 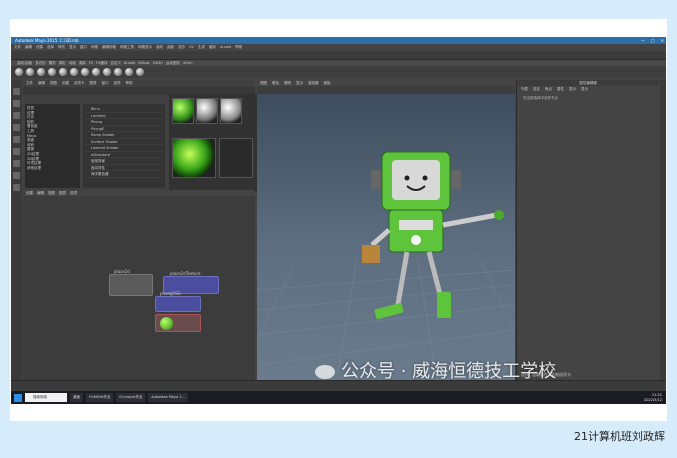 What do you see at coordinates (72, 47) in the screenshot?
I see `menu-item: 显示` at bounding box center [72, 47].